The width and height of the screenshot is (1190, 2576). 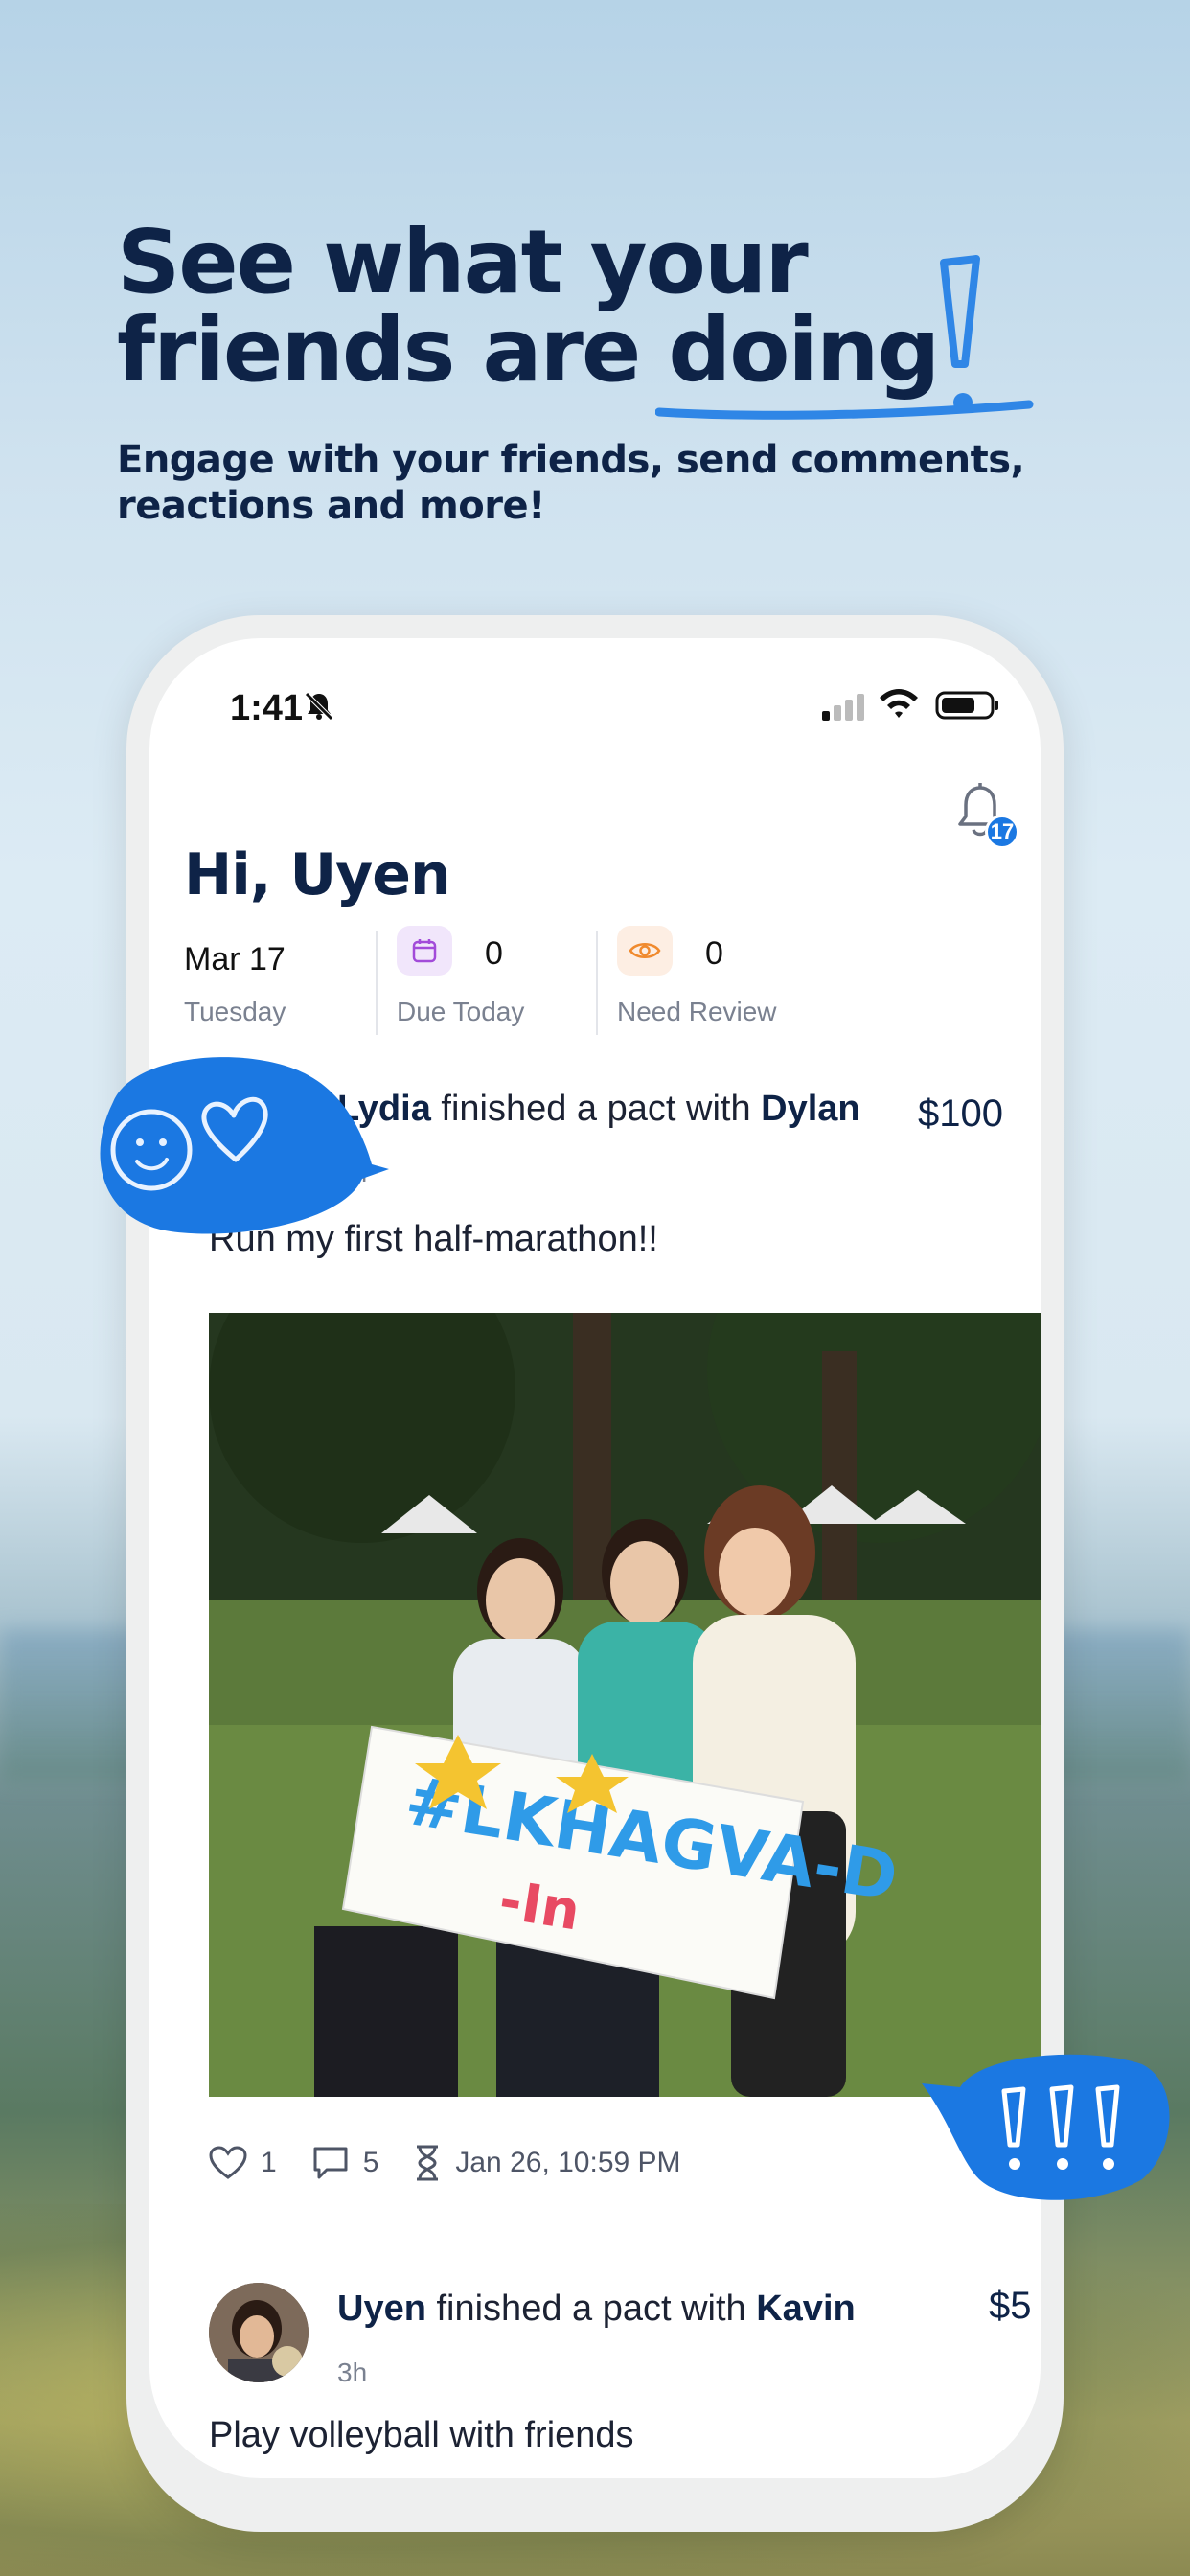 What do you see at coordinates (352, 2372) in the screenshot?
I see `post-time-ago: 3h` at bounding box center [352, 2372].